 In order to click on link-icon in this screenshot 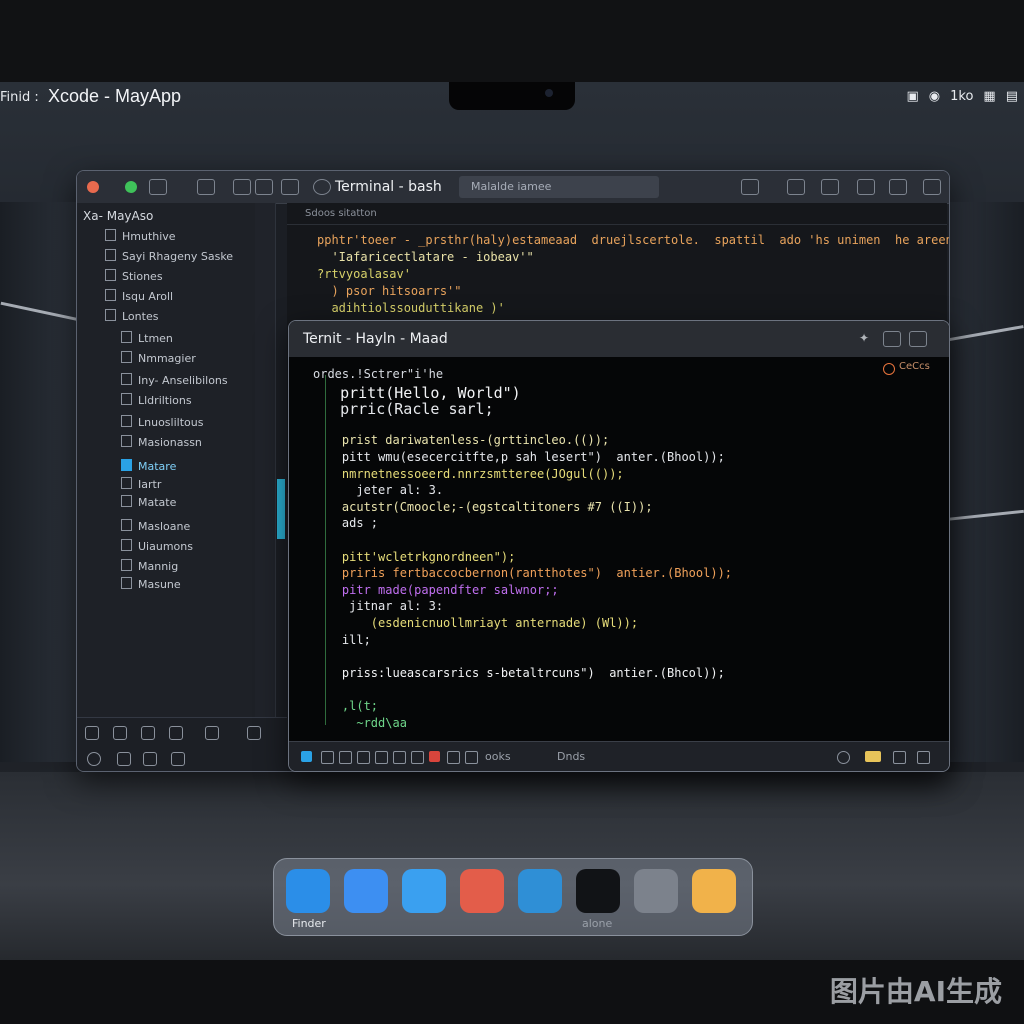, I will do `click(796, 187)`.